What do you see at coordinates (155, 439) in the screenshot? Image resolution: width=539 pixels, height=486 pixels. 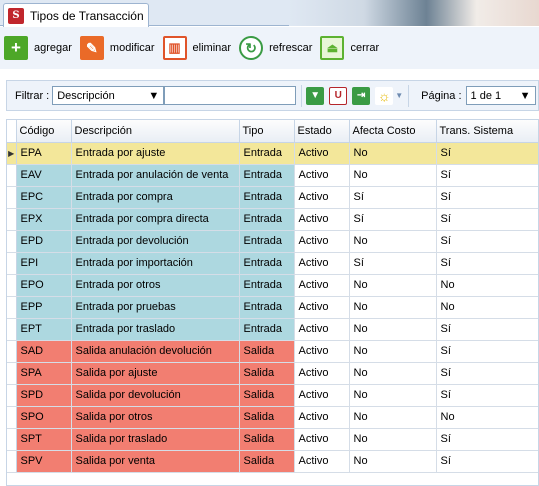 I see `table-cell: Salida por traslado` at bounding box center [155, 439].